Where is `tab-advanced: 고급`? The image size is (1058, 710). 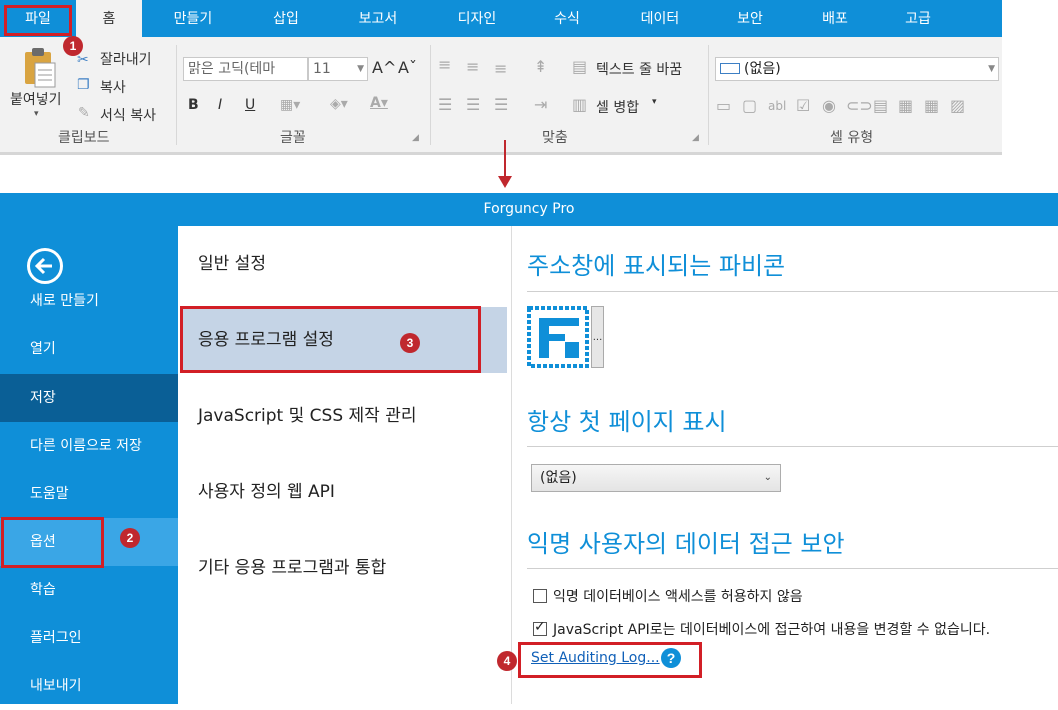 tab-advanced: 고급 is located at coordinates (918, 18).